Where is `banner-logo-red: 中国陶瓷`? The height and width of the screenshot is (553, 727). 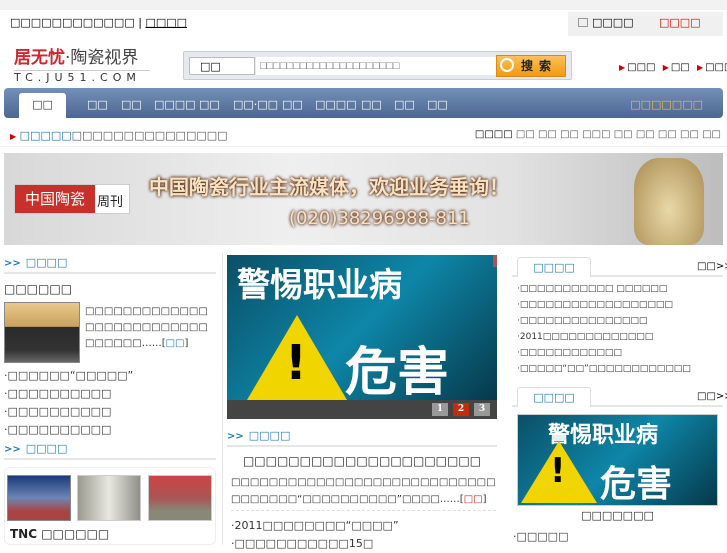 banner-logo-red: 中国陶瓷 is located at coordinates (55, 199).